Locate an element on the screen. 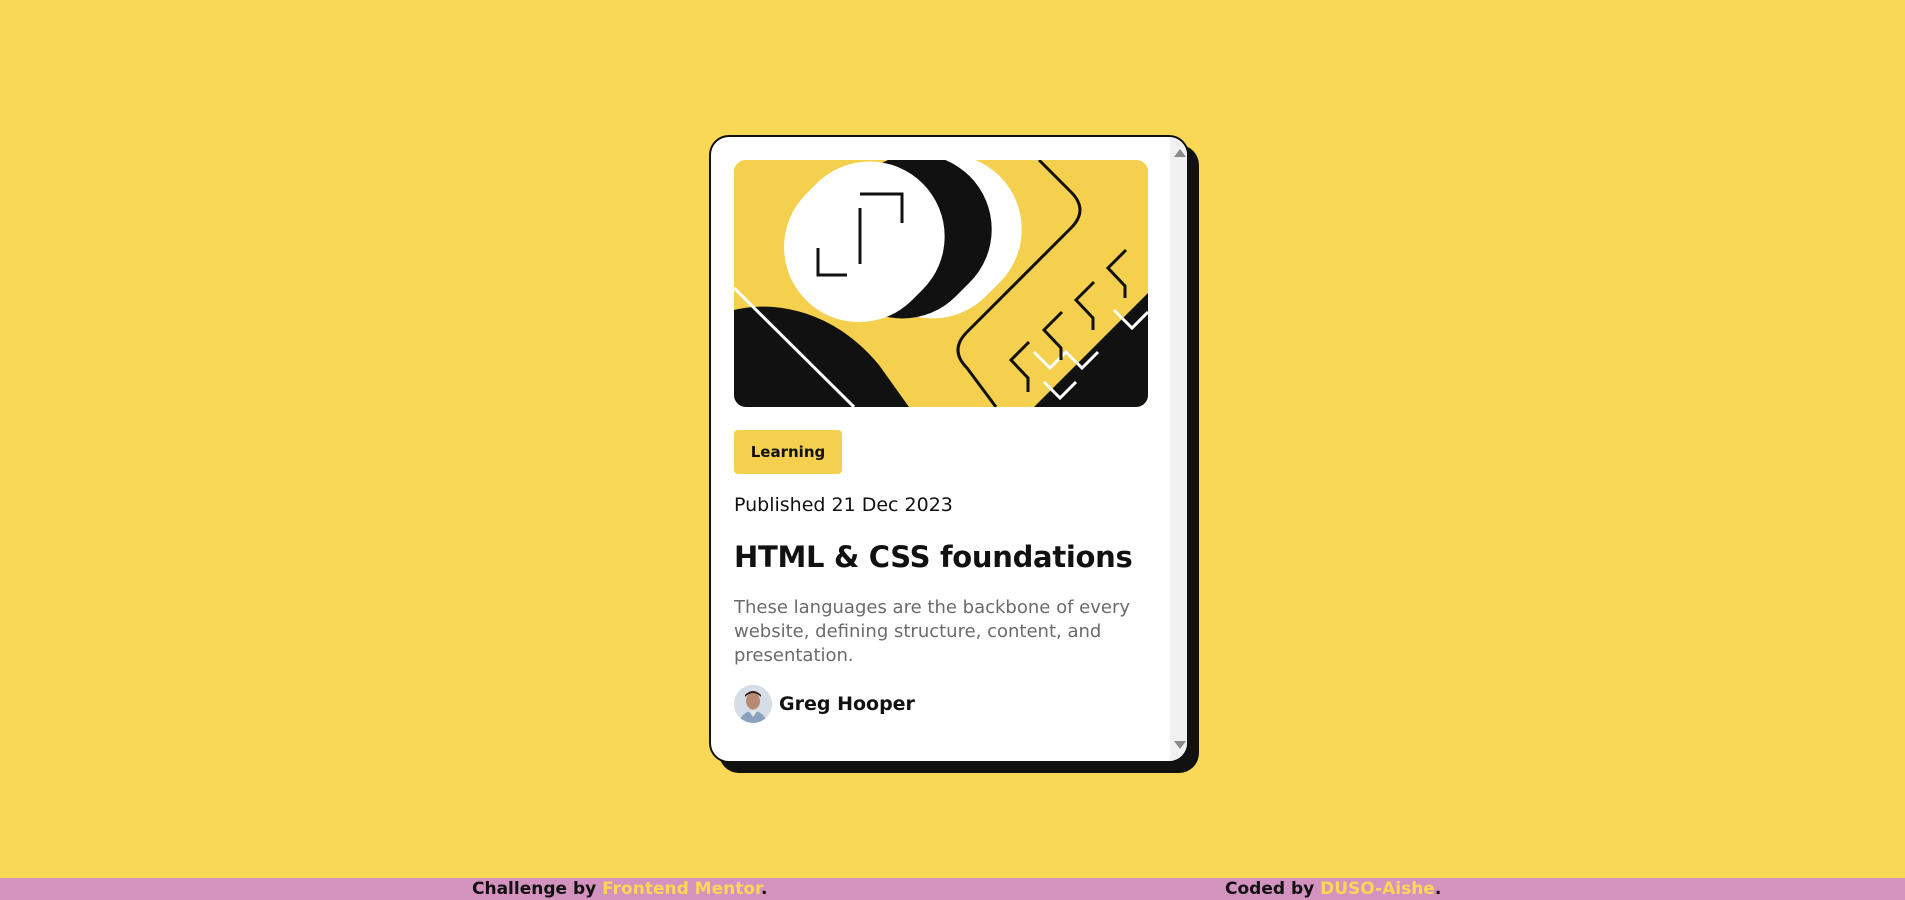 The height and width of the screenshot is (900, 1905). illustration-article-icon is located at coordinates (941, 283).